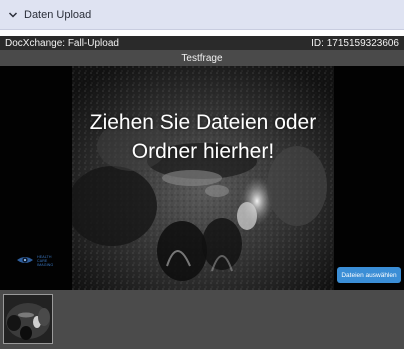 This screenshot has width=404, height=349. What do you see at coordinates (355, 43) in the screenshot?
I see `case-id-label: ID: 1715159323606` at bounding box center [355, 43].